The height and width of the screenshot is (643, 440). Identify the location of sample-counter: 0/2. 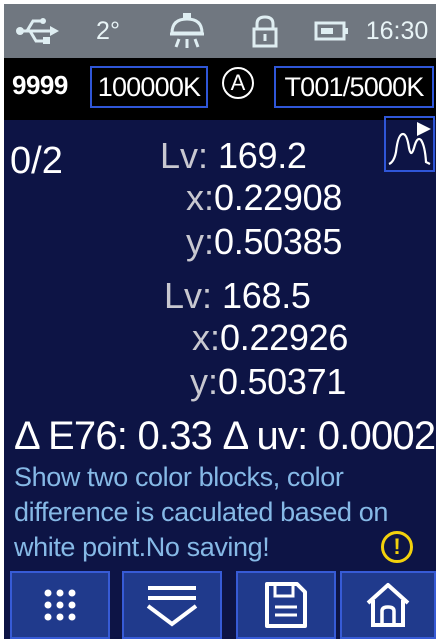
(36, 161).